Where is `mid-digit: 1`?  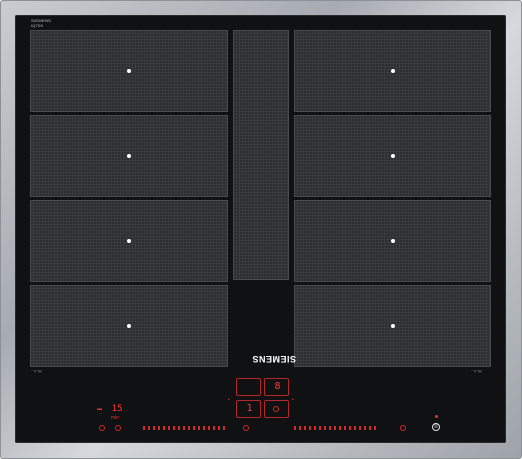
mid-digit: 1 is located at coordinates (249, 408).